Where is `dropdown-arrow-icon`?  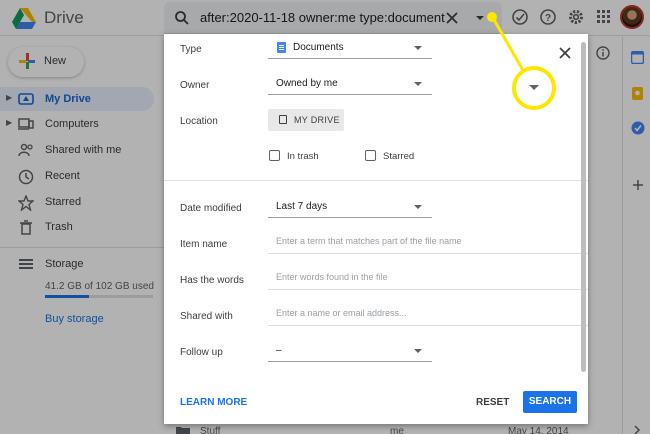
dropdown-arrow-icon is located at coordinates (534, 87).